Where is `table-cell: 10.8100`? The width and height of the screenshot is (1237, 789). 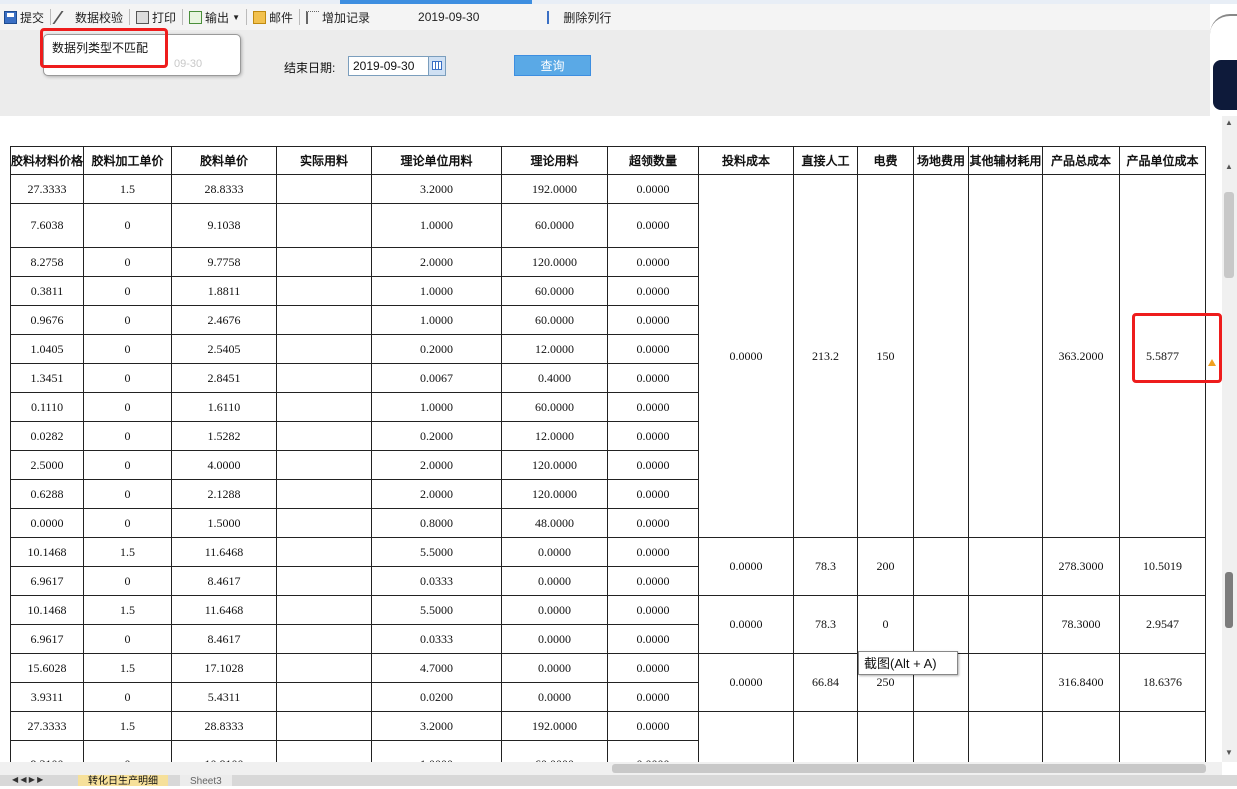 table-cell: 10.8100 is located at coordinates (224, 751).